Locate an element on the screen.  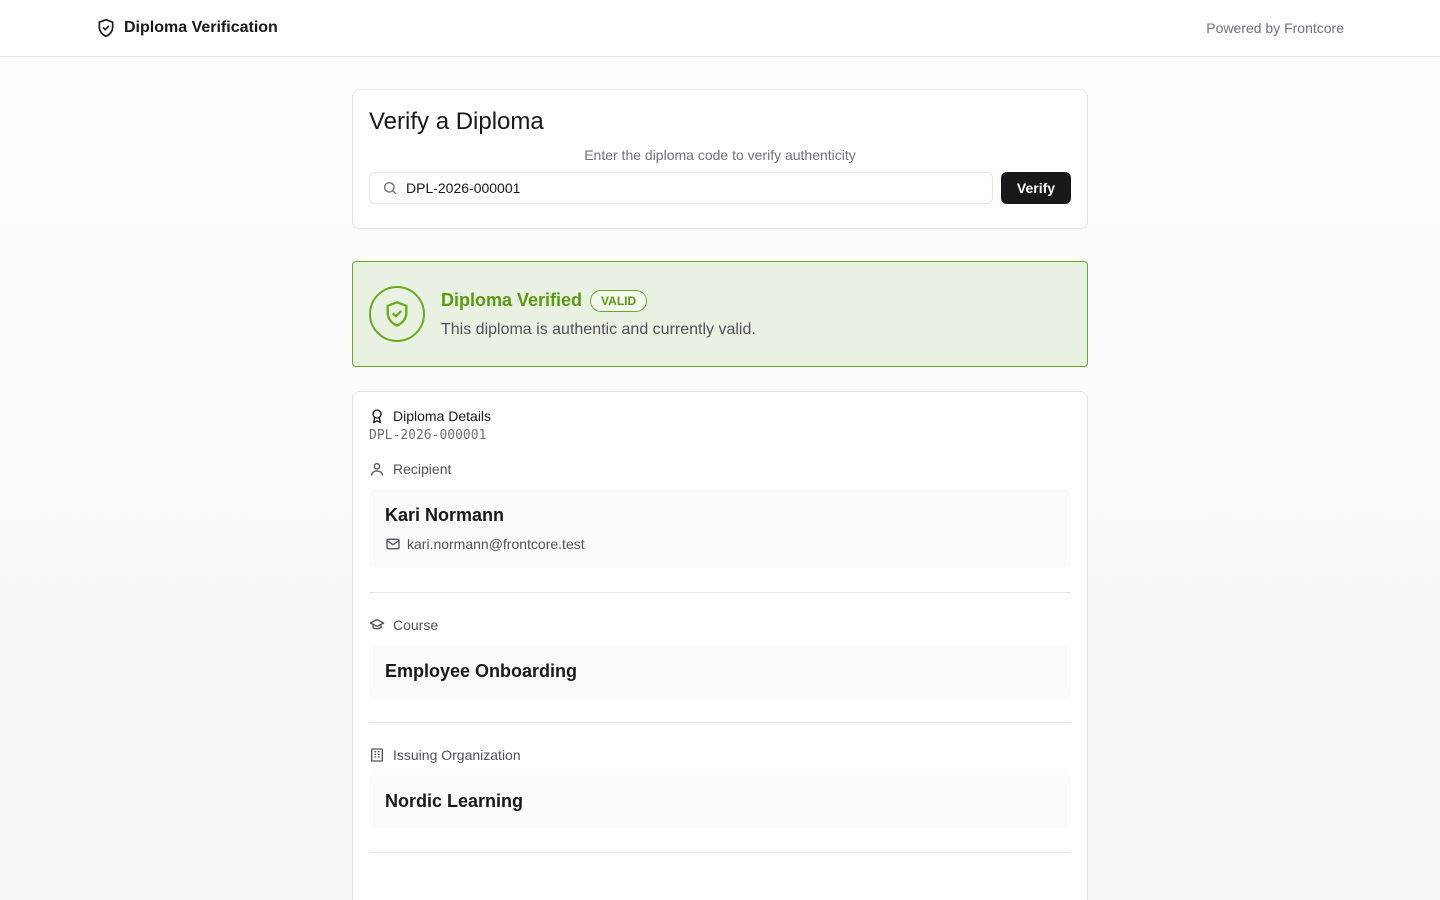
details-heading: Diploma Details is located at coordinates (720, 416).